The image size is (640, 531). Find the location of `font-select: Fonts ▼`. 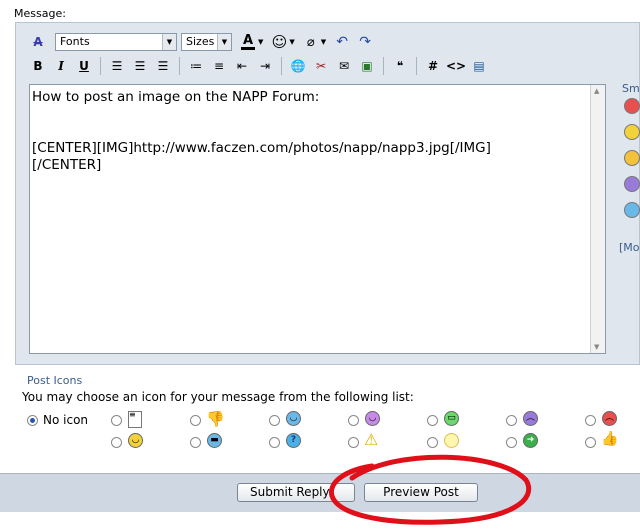

font-select: Fonts ▼ is located at coordinates (116, 42).